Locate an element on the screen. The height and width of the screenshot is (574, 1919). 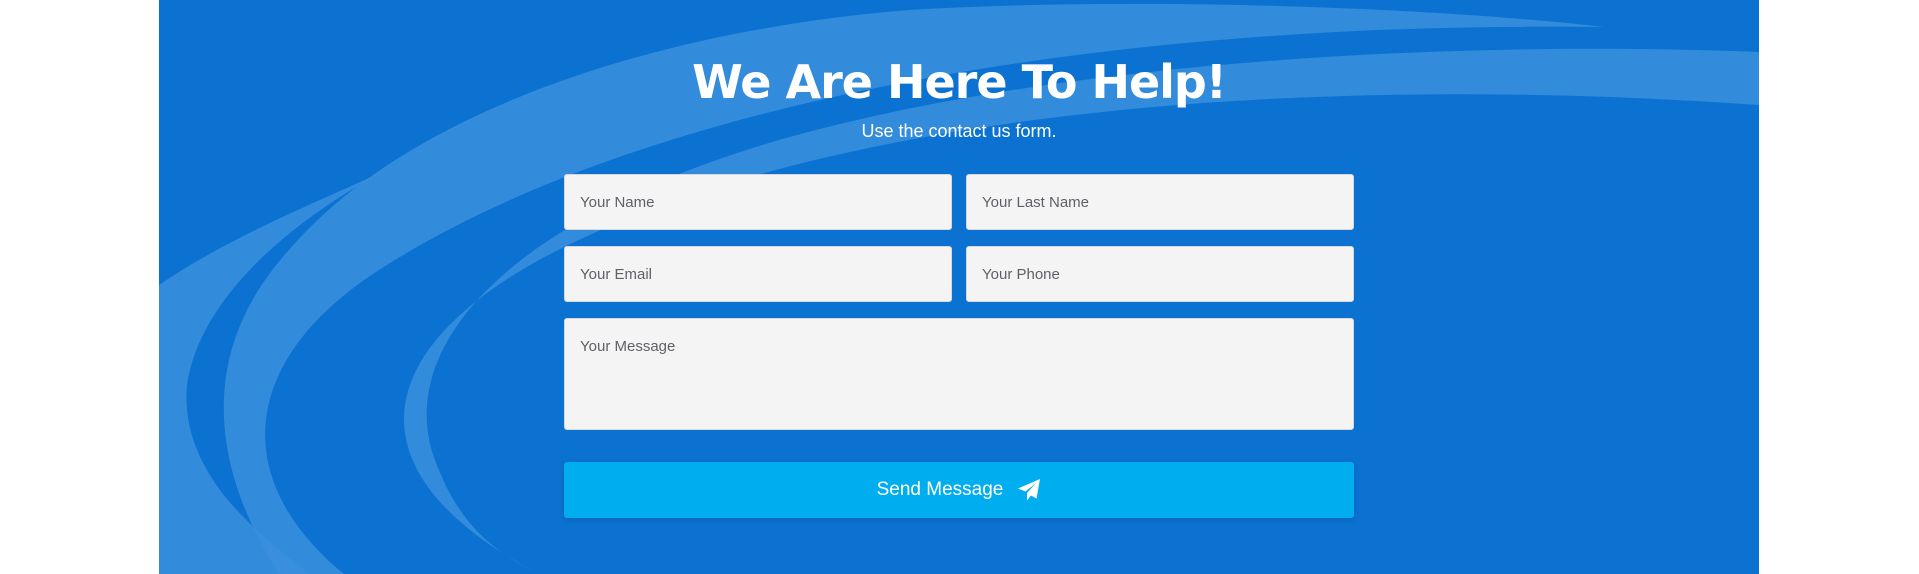
first-name-field is located at coordinates (758, 202).